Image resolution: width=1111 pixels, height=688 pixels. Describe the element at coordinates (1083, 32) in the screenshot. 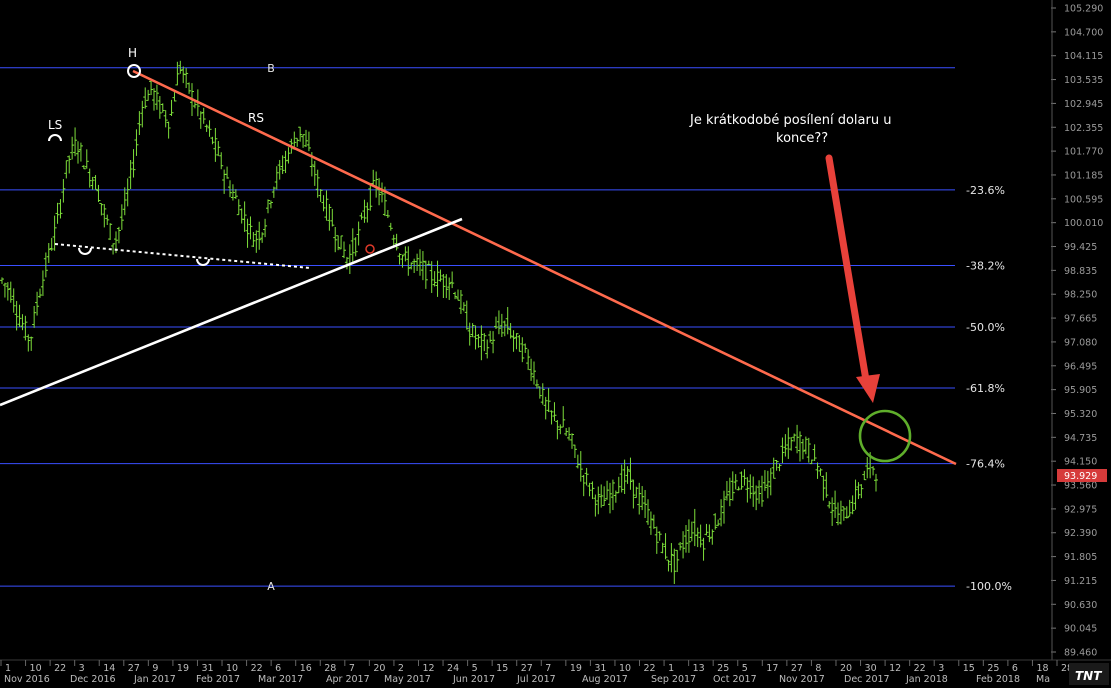

I see `y-tick-label: 104.700` at that location.